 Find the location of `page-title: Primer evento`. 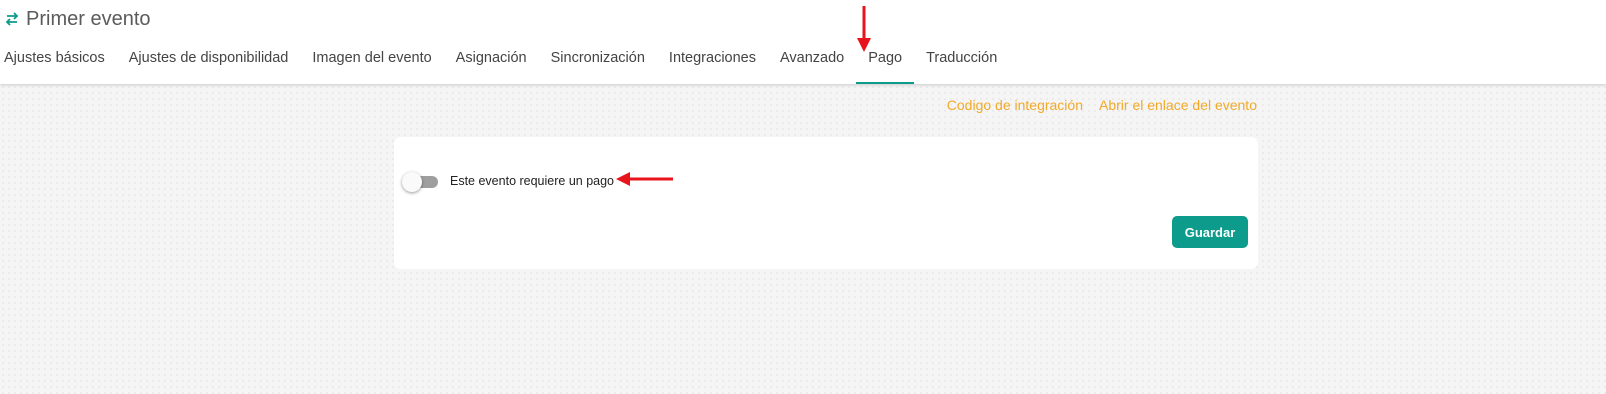

page-title: Primer evento is located at coordinates (88, 18).